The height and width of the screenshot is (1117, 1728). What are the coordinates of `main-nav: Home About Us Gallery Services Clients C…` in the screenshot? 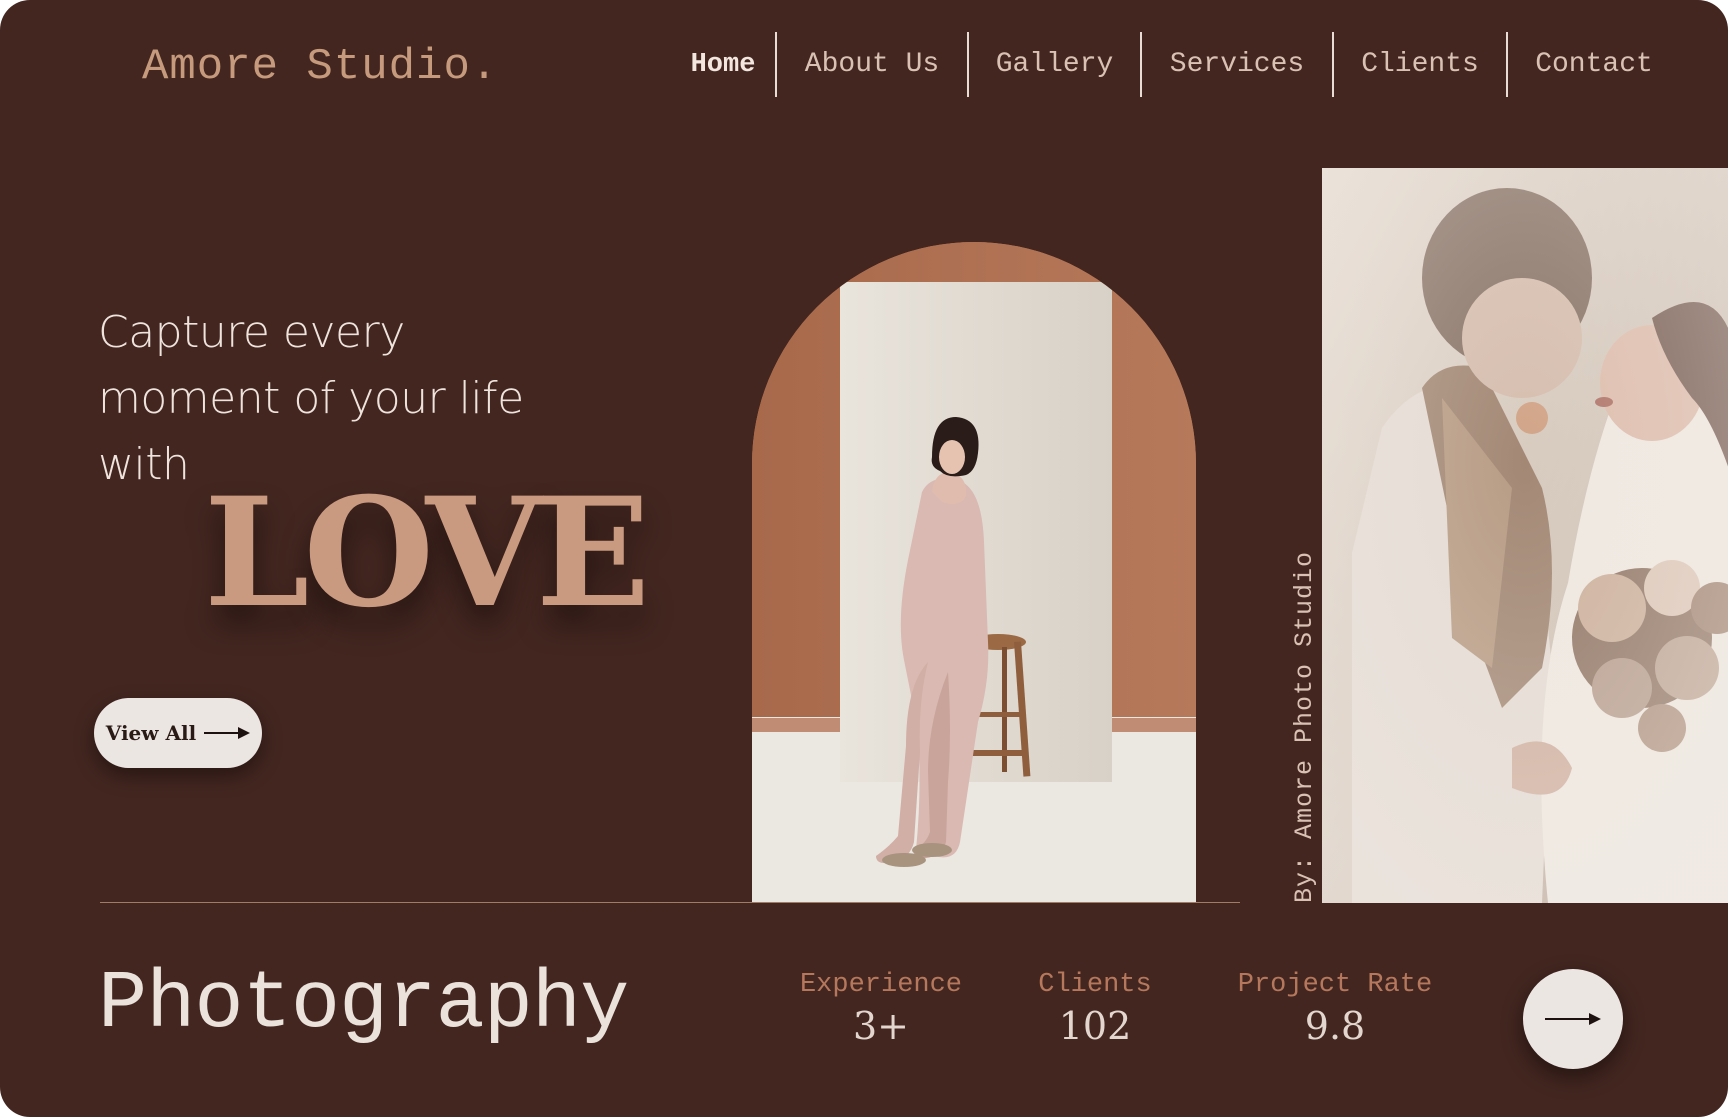 It's located at (1180, 64).